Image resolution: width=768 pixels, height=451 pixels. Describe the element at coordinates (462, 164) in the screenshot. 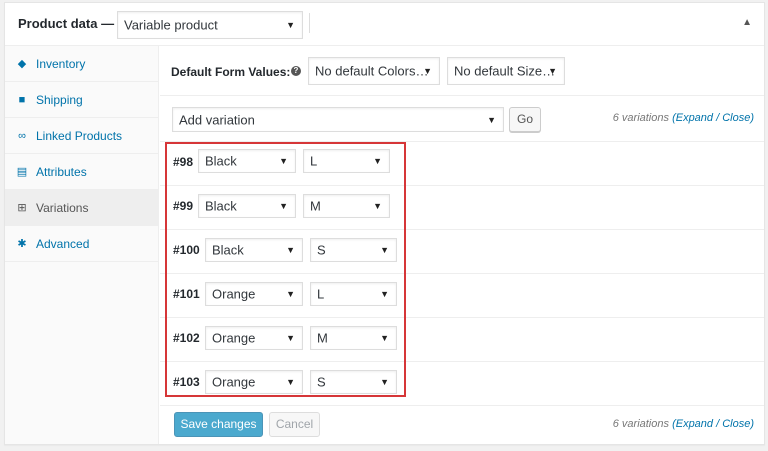

I see `variation-row: #98 Black ▼ L ▼` at that location.